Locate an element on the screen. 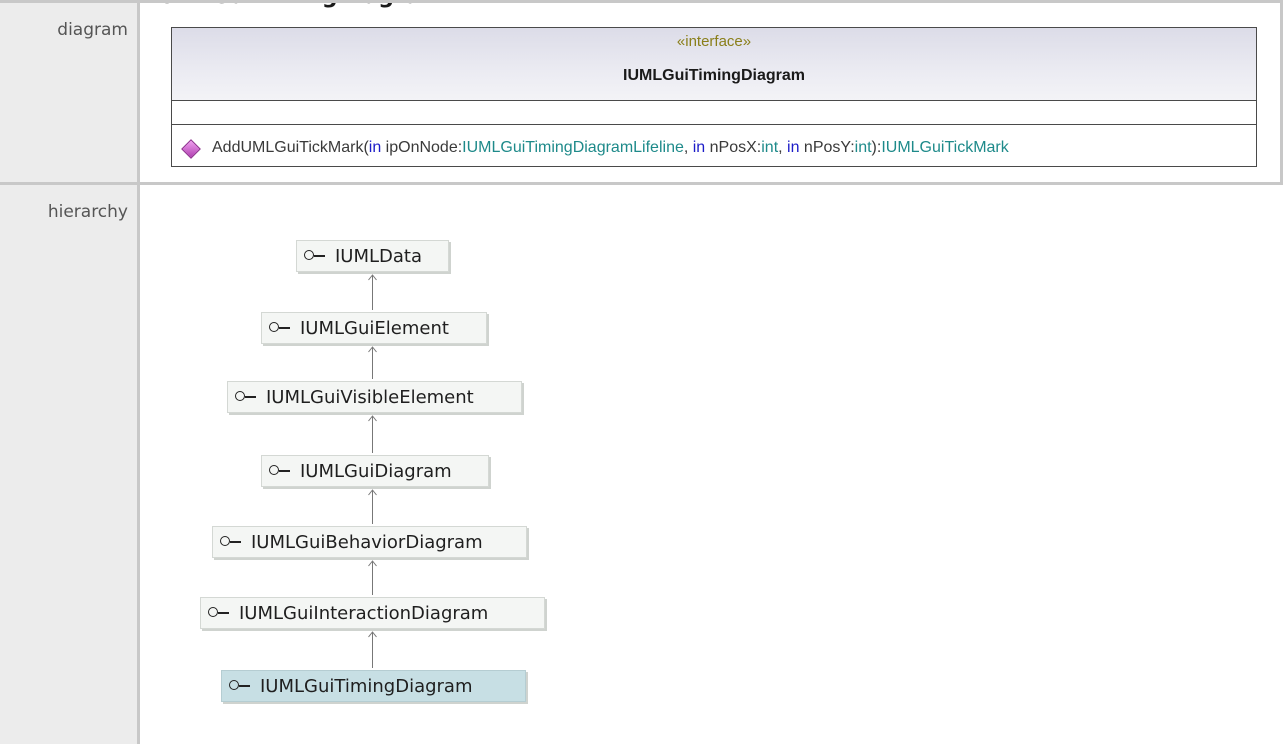  return-type-link: IUMLGuiTickMark is located at coordinates (944, 147).